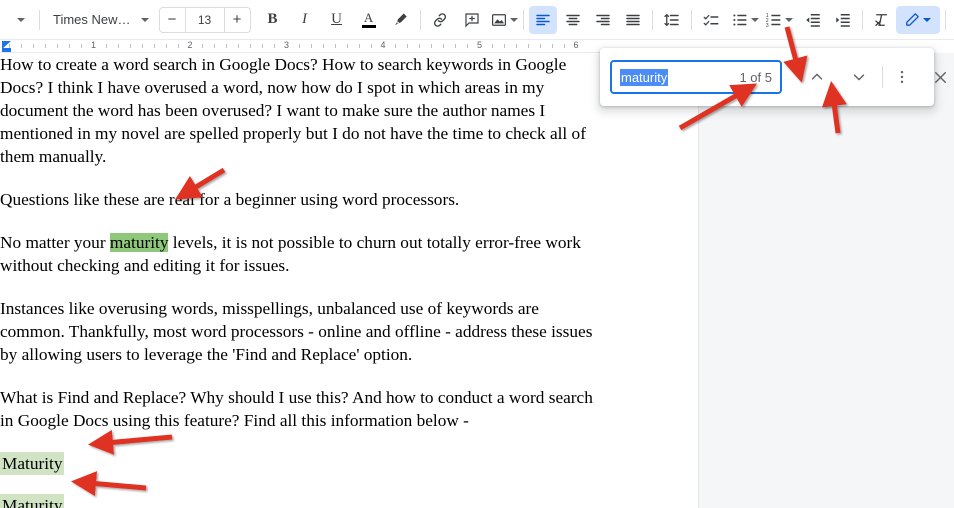 The height and width of the screenshot is (508, 954). Describe the element at coordinates (55, 242) in the screenshot. I see `paragraph-maturity-prefix: No matter your` at that location.